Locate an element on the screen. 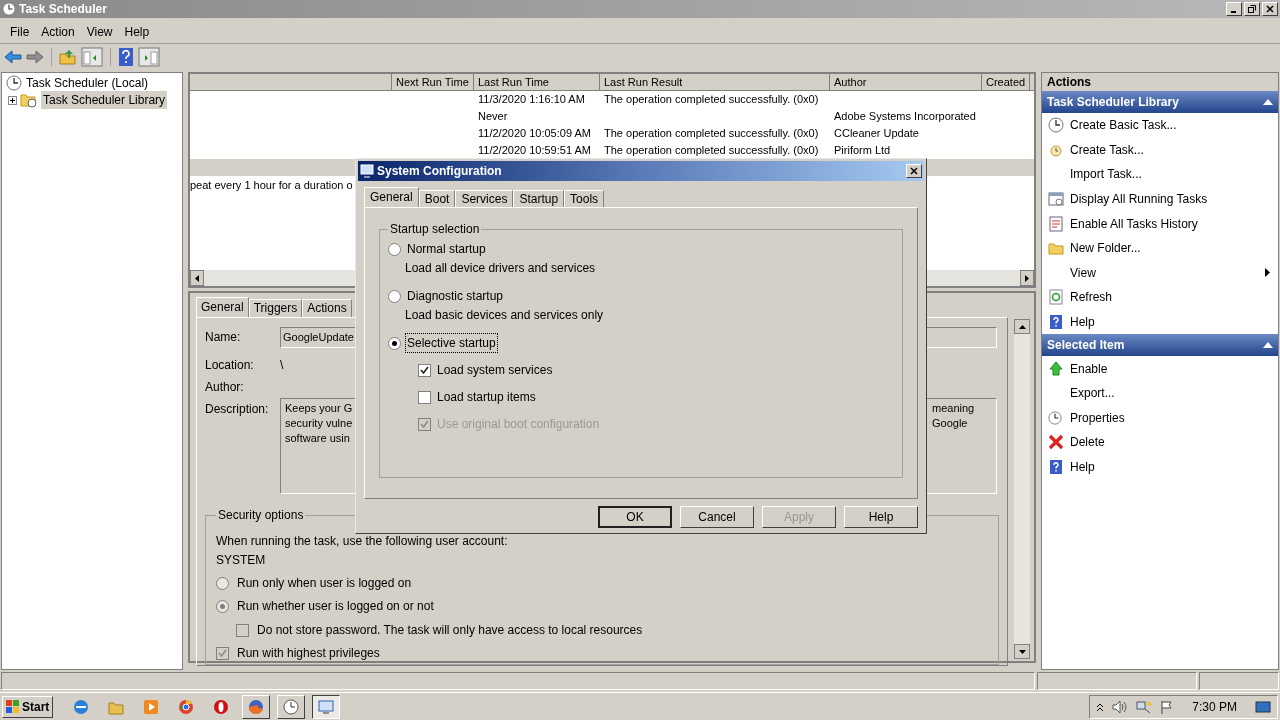 The image size is (1280, 720). option-label: Run only when user is logged on is located at coordinates (324, 583).